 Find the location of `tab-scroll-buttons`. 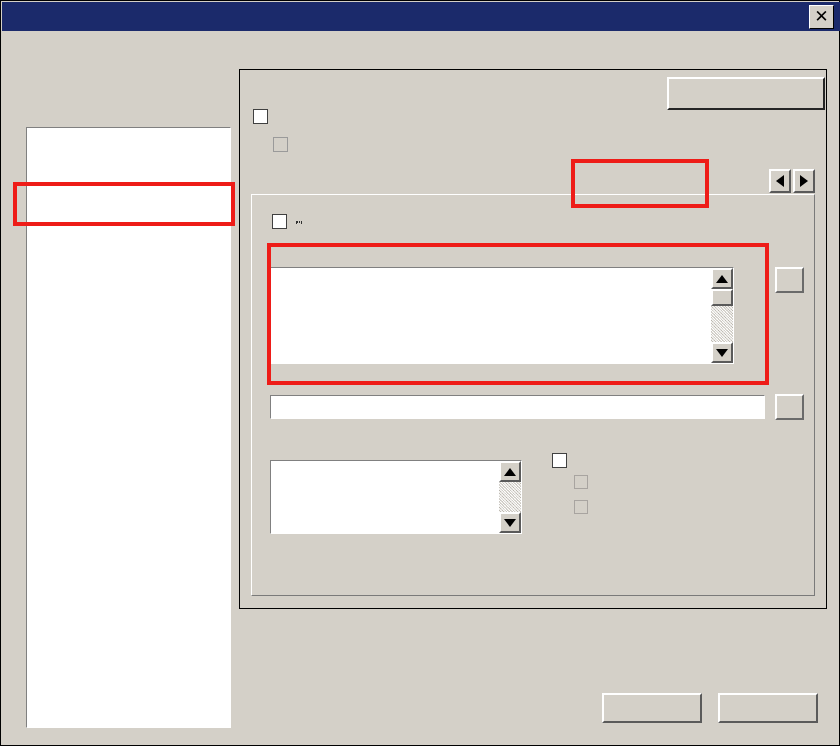

tab-scroll-buttons is located at coordinates (791, 181).